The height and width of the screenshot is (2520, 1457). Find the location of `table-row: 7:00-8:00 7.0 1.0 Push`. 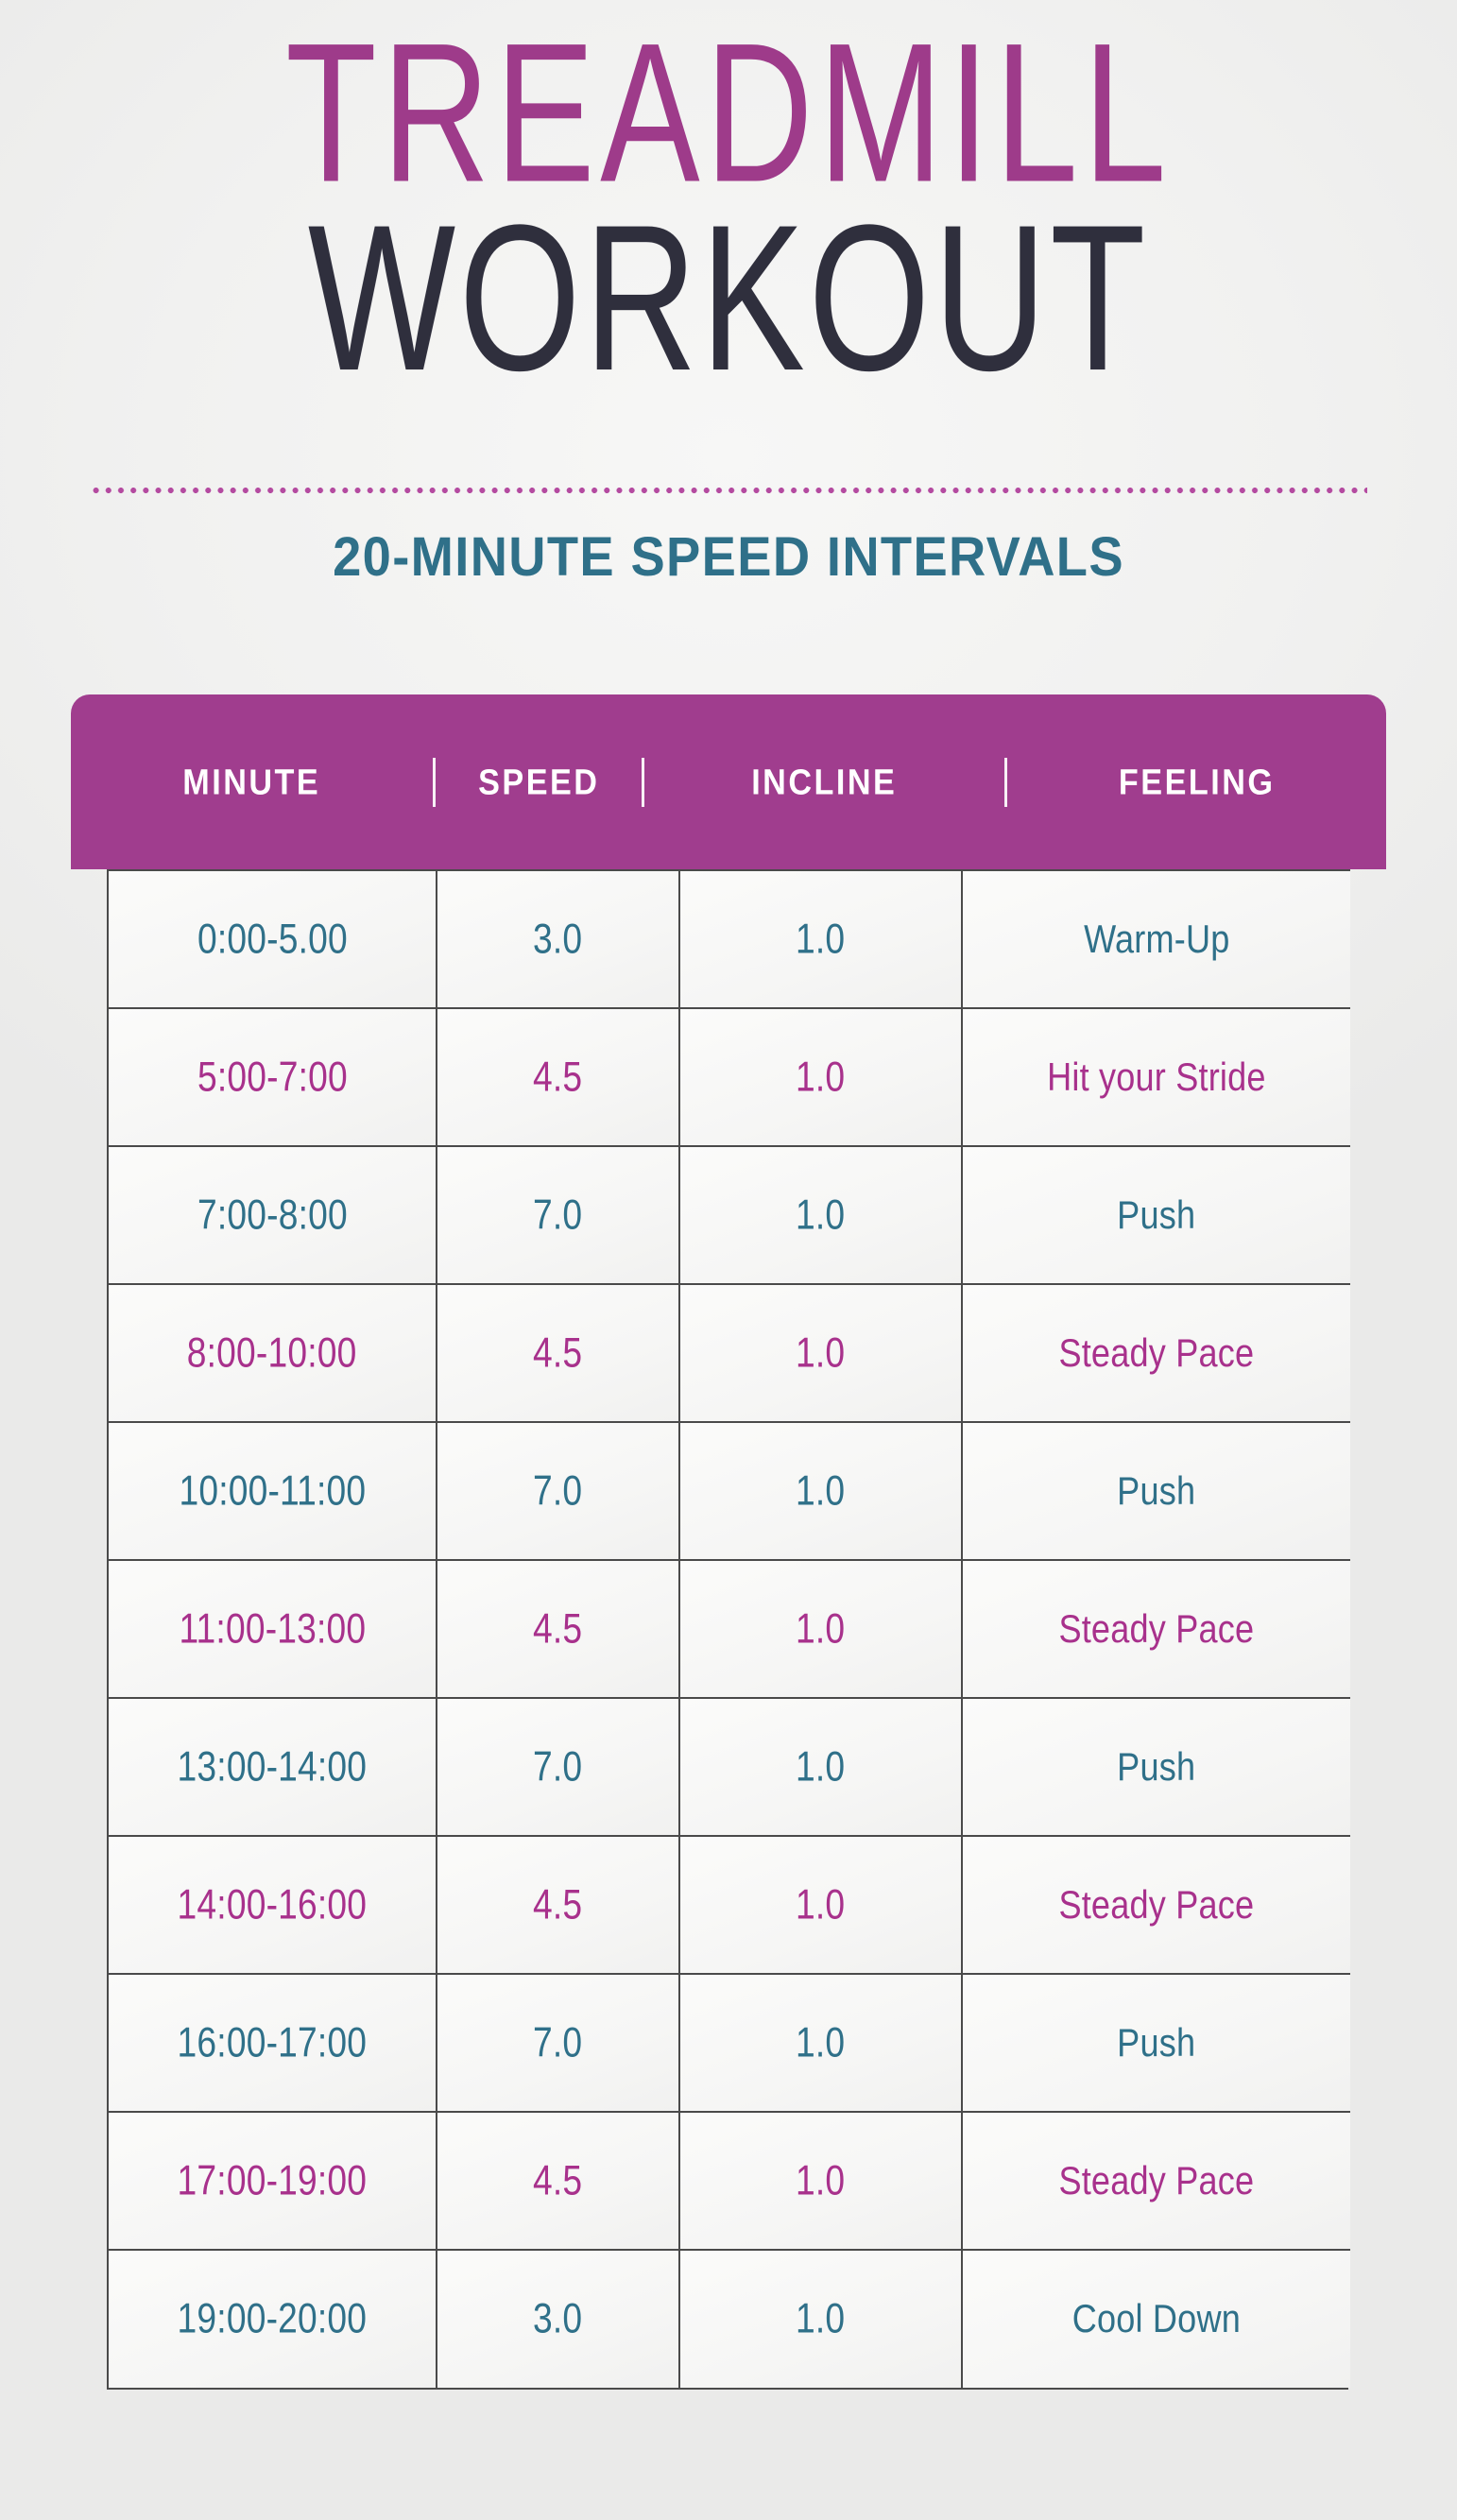

table-row: 7:00-8:00 7.0 1.0 Push is located at coordinates (729, 1215).